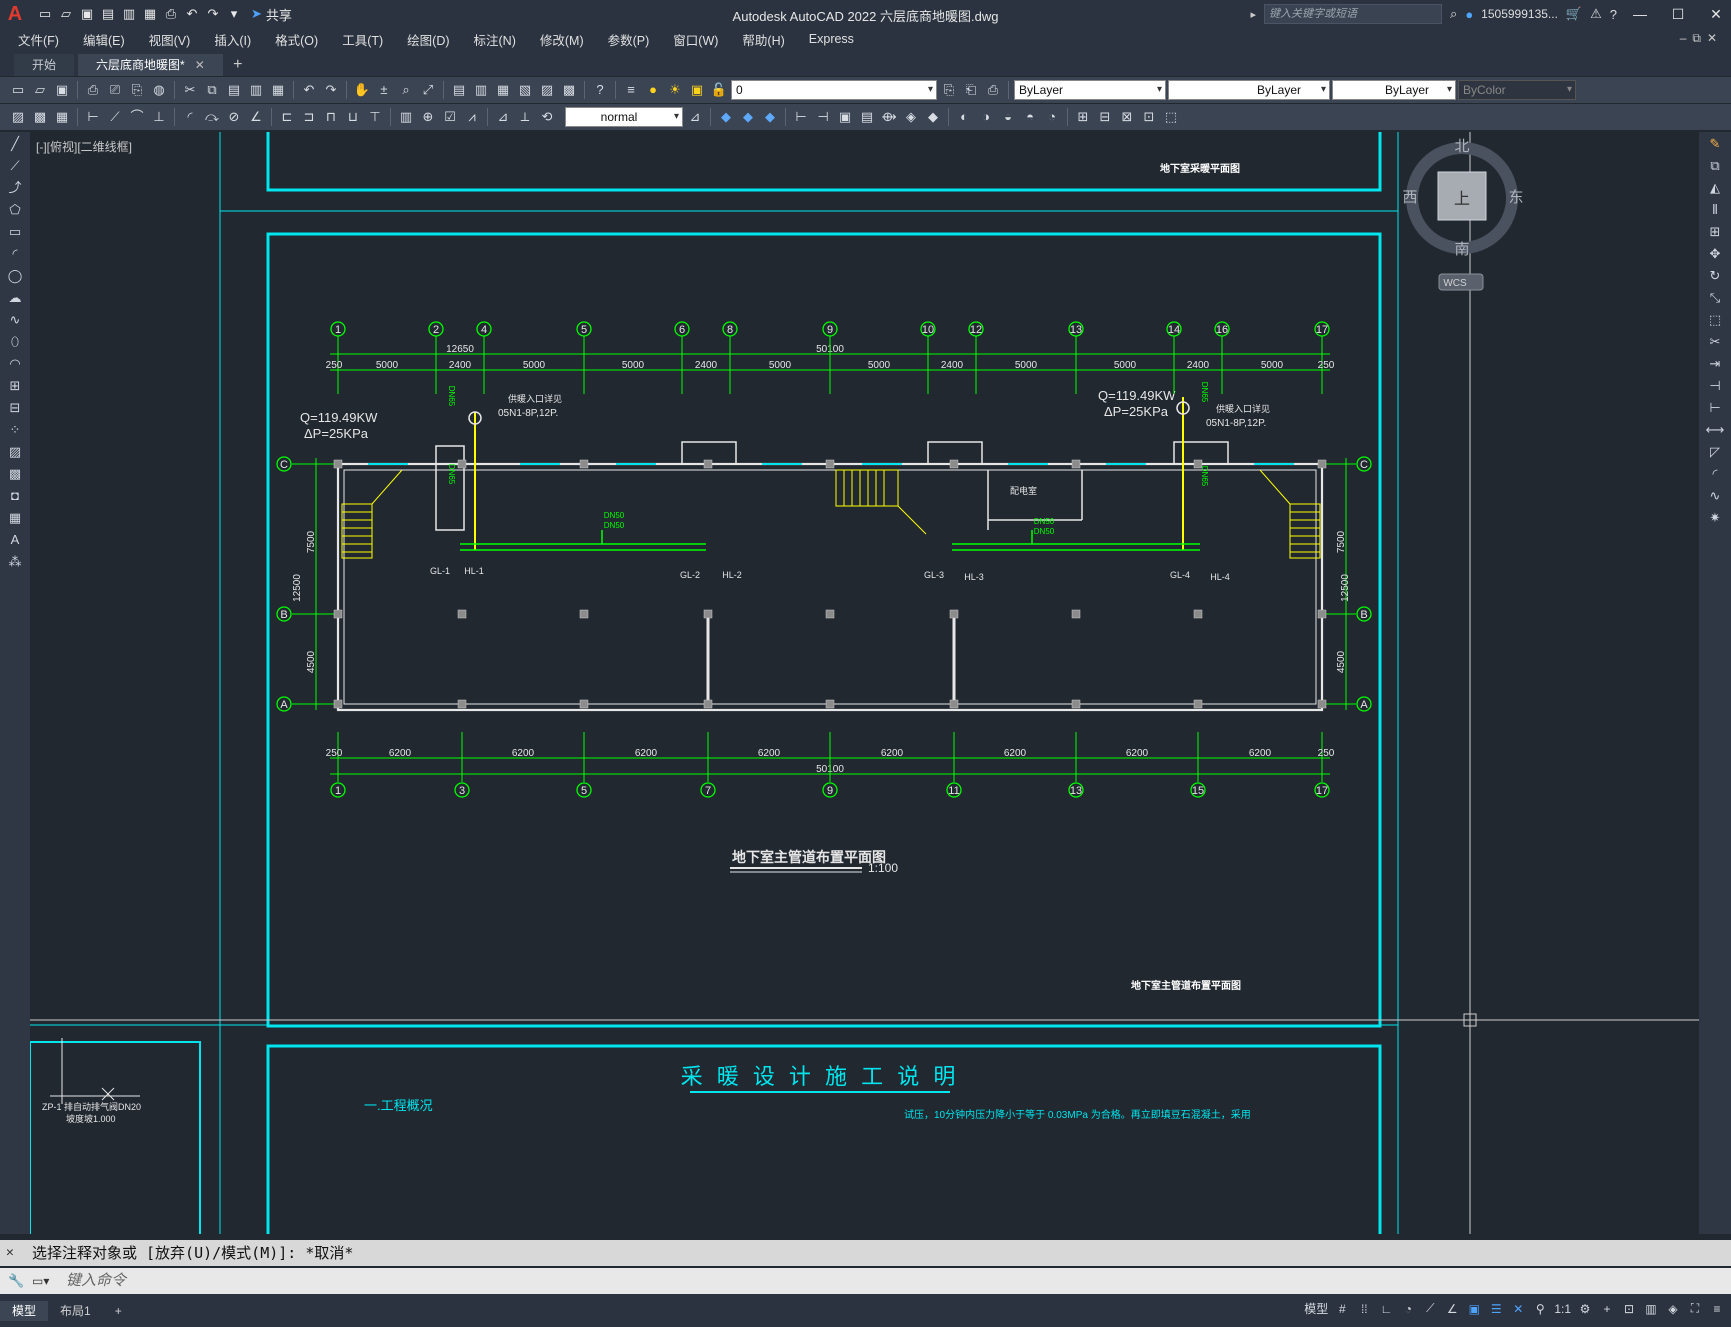 The height and width of the screenshot is (1327, 1731). I want to click on cut-icon: ✂, so click(190, 90).